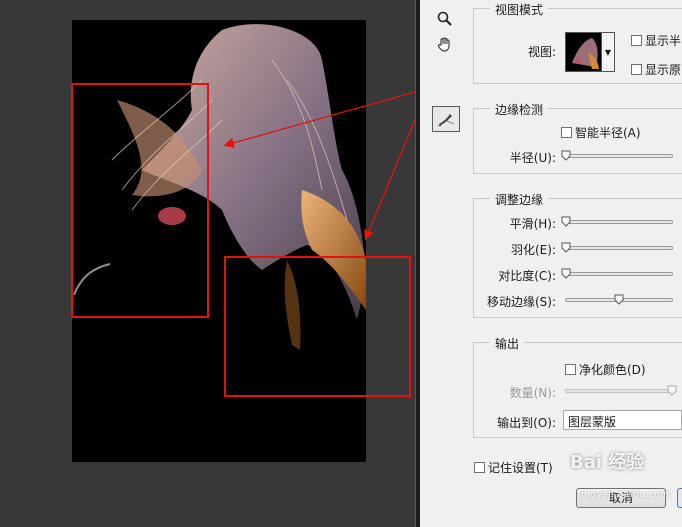  I want to click on watermark-text: Bai 经验, so click(607, 462).